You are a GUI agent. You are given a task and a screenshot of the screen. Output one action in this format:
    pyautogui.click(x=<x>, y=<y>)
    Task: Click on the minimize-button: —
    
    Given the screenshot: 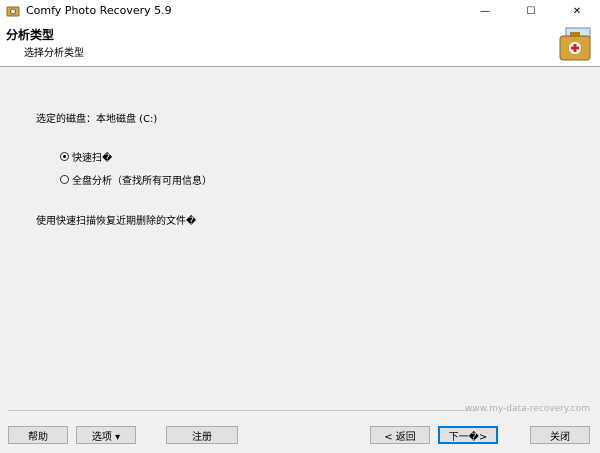 What is the action you would take?
    pyautogui.click(x=485, y=11)
    